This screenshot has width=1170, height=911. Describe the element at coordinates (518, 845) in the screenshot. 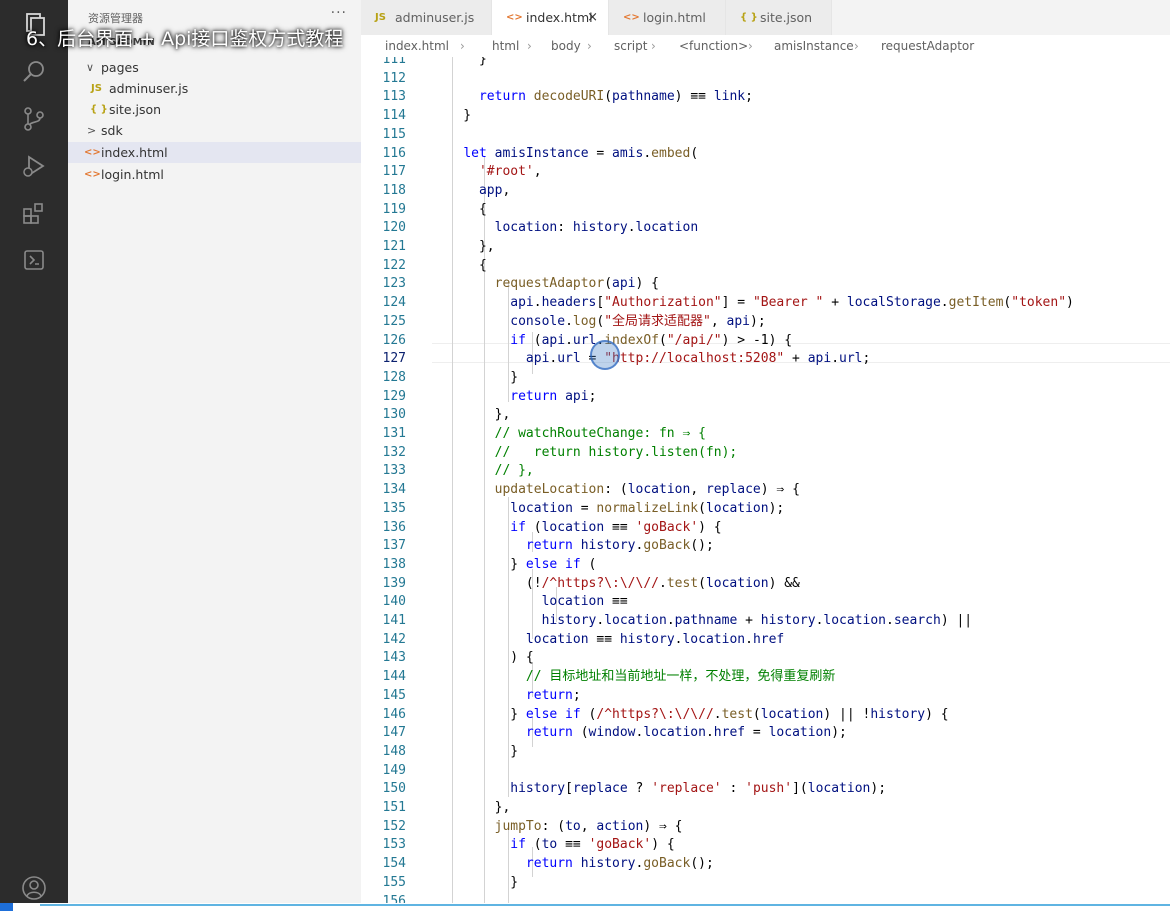

I see `code-token: if` at that location.